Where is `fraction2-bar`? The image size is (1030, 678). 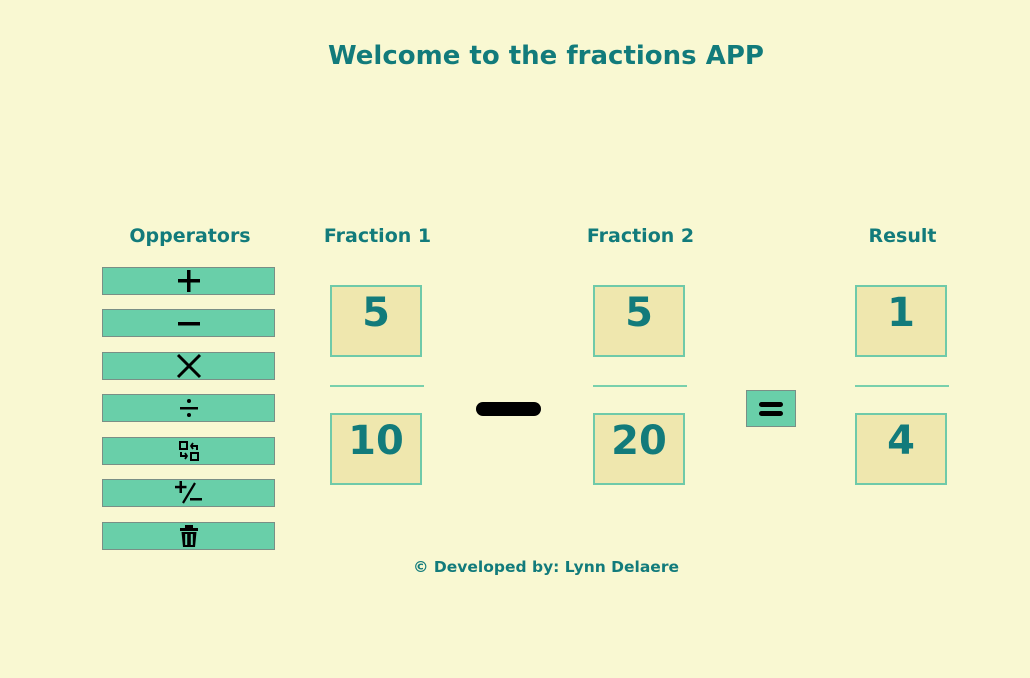
fraction2-bar is located at coordinates (640, 386).